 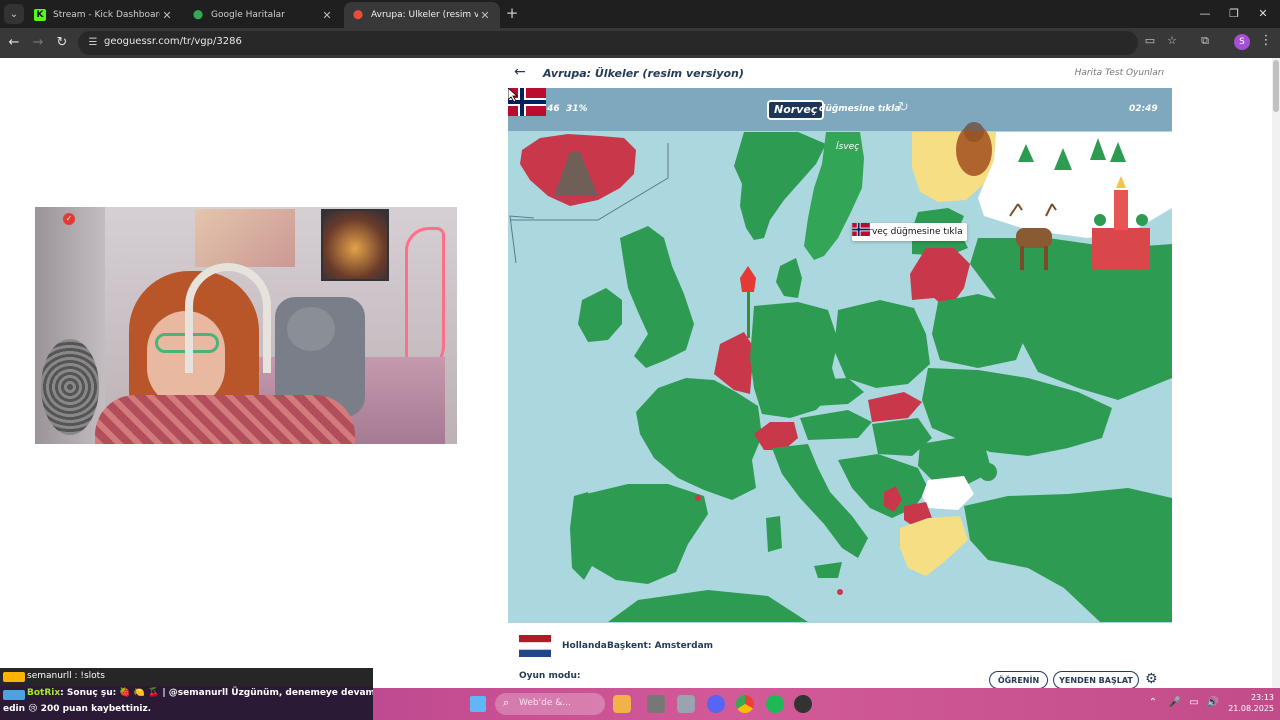 I want to click on cast-icon: ▭, so click(x=1150, y=41).